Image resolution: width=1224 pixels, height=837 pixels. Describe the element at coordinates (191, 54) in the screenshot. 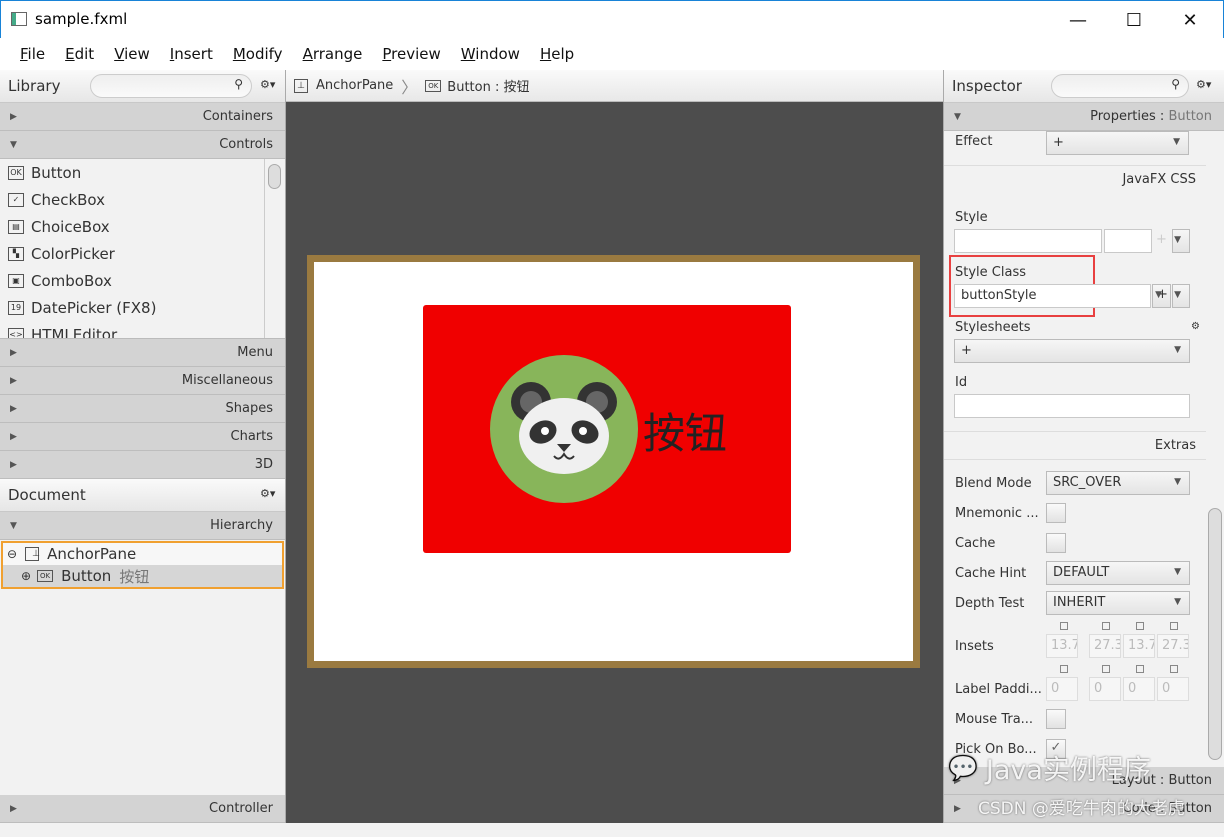

I see `menu-insert: Insert` at that location.